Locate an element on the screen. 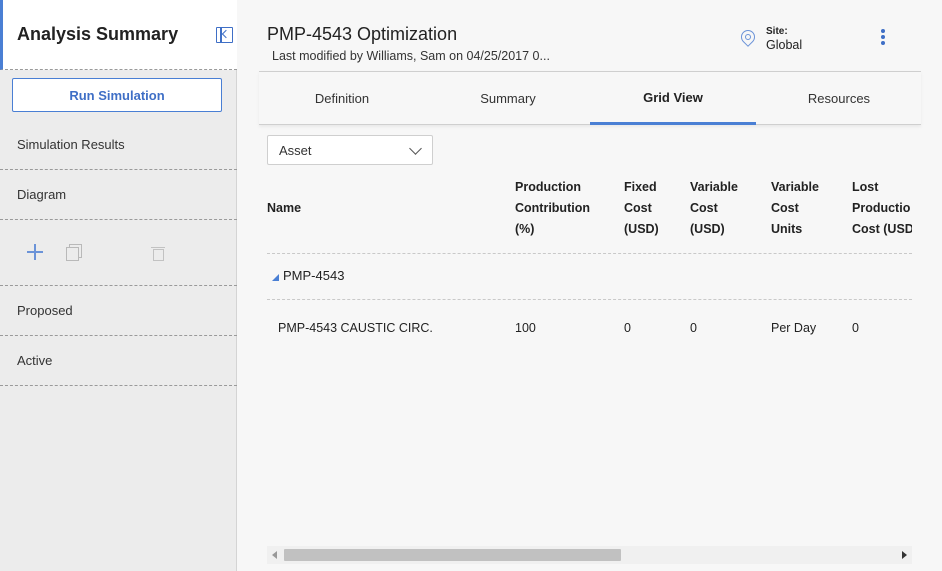 The width and height of the screenshot is (942, 571). expand-triangle-icon is located at coordinates (275, 277).